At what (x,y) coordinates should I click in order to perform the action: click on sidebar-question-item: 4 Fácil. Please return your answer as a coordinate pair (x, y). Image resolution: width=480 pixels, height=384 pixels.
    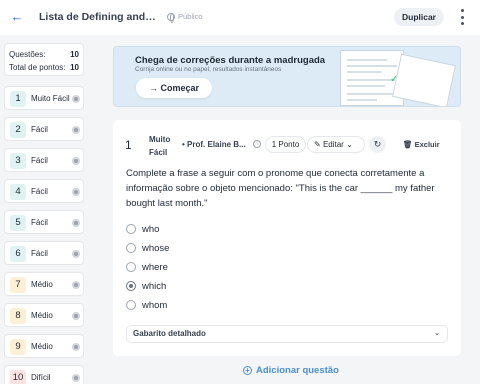
    Looking at the image, I should click on (44, 191).